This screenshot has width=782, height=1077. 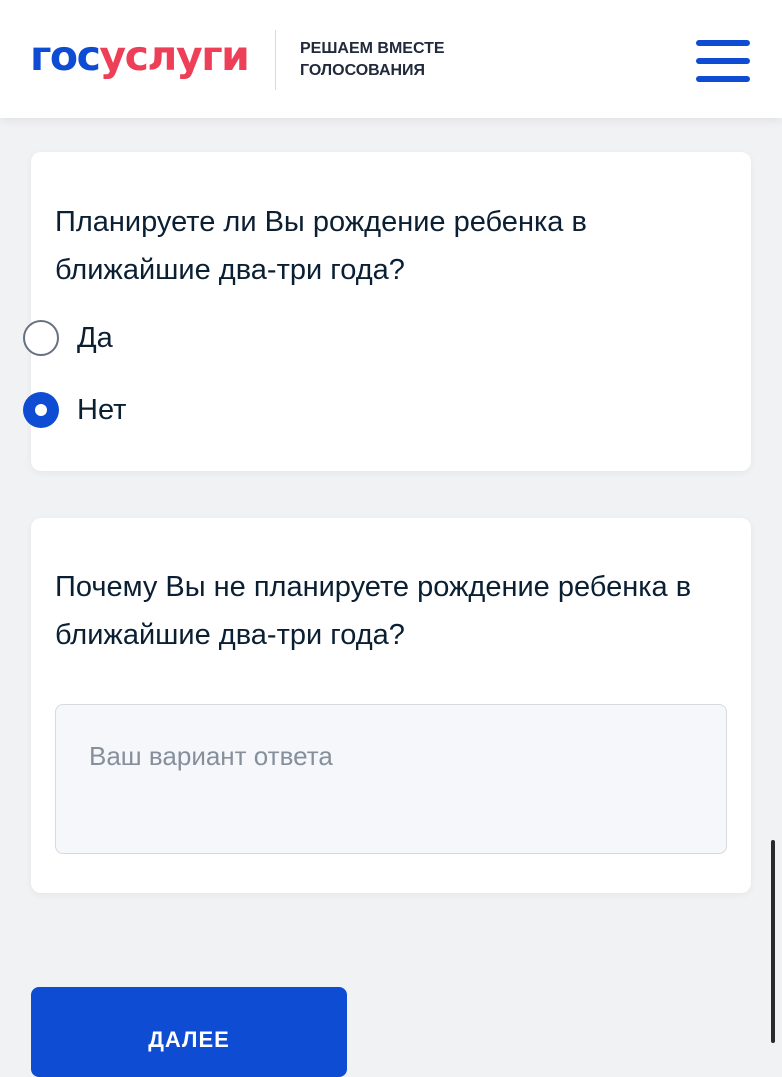 I want to click on answer-placeholder: Ваш вариант ответа, so click(x=211, y=756).